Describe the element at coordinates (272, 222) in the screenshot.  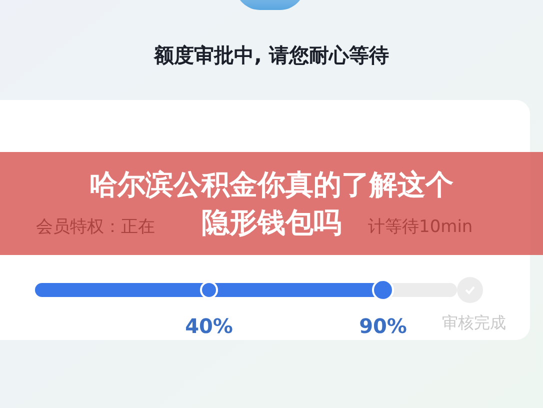
I see `banner-title: 隐形钱包吗` at that location.